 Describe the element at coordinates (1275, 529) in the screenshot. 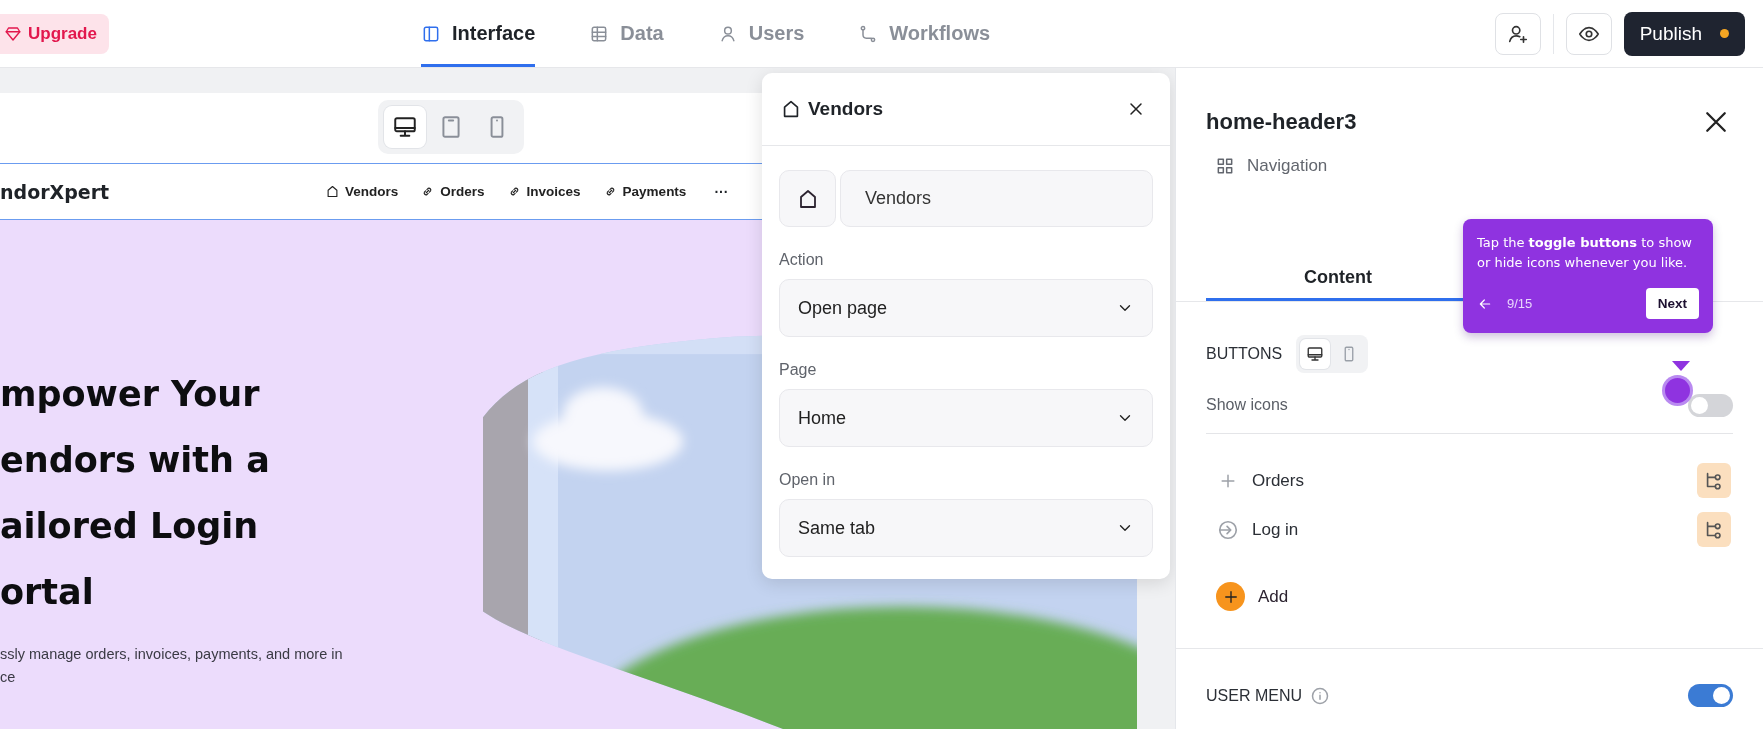

I see `button-item-label: Log in` at that location.